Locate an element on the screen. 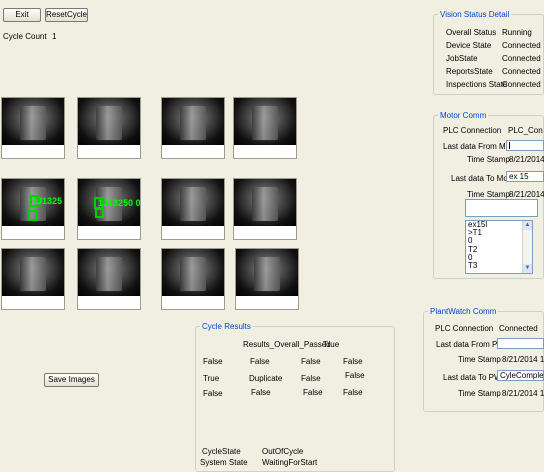  job-state-label: JobState is located at coordinates (462, 58).